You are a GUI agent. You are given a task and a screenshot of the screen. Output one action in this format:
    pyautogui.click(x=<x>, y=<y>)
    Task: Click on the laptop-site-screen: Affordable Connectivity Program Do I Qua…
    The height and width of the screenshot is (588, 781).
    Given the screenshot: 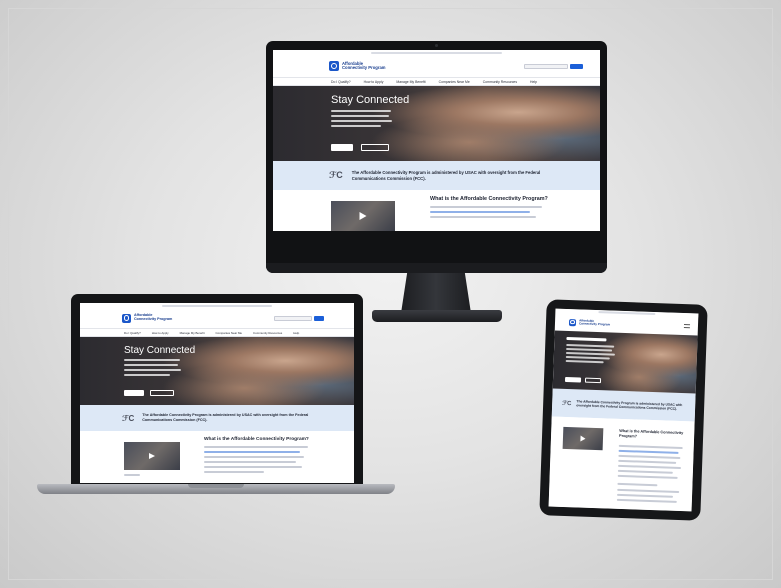 What is the action you would take?
    pyautogui.click(x=217, y=393)
    